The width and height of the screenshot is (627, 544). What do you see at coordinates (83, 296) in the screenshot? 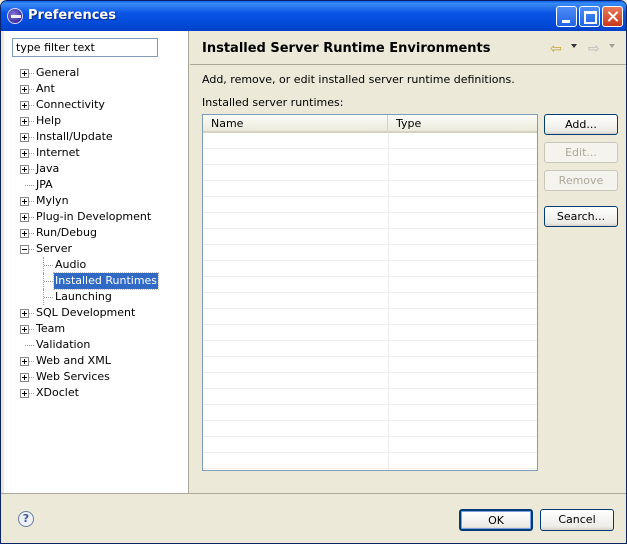
I see `tree-item-label: Launching` at bounding box center [83, 296].